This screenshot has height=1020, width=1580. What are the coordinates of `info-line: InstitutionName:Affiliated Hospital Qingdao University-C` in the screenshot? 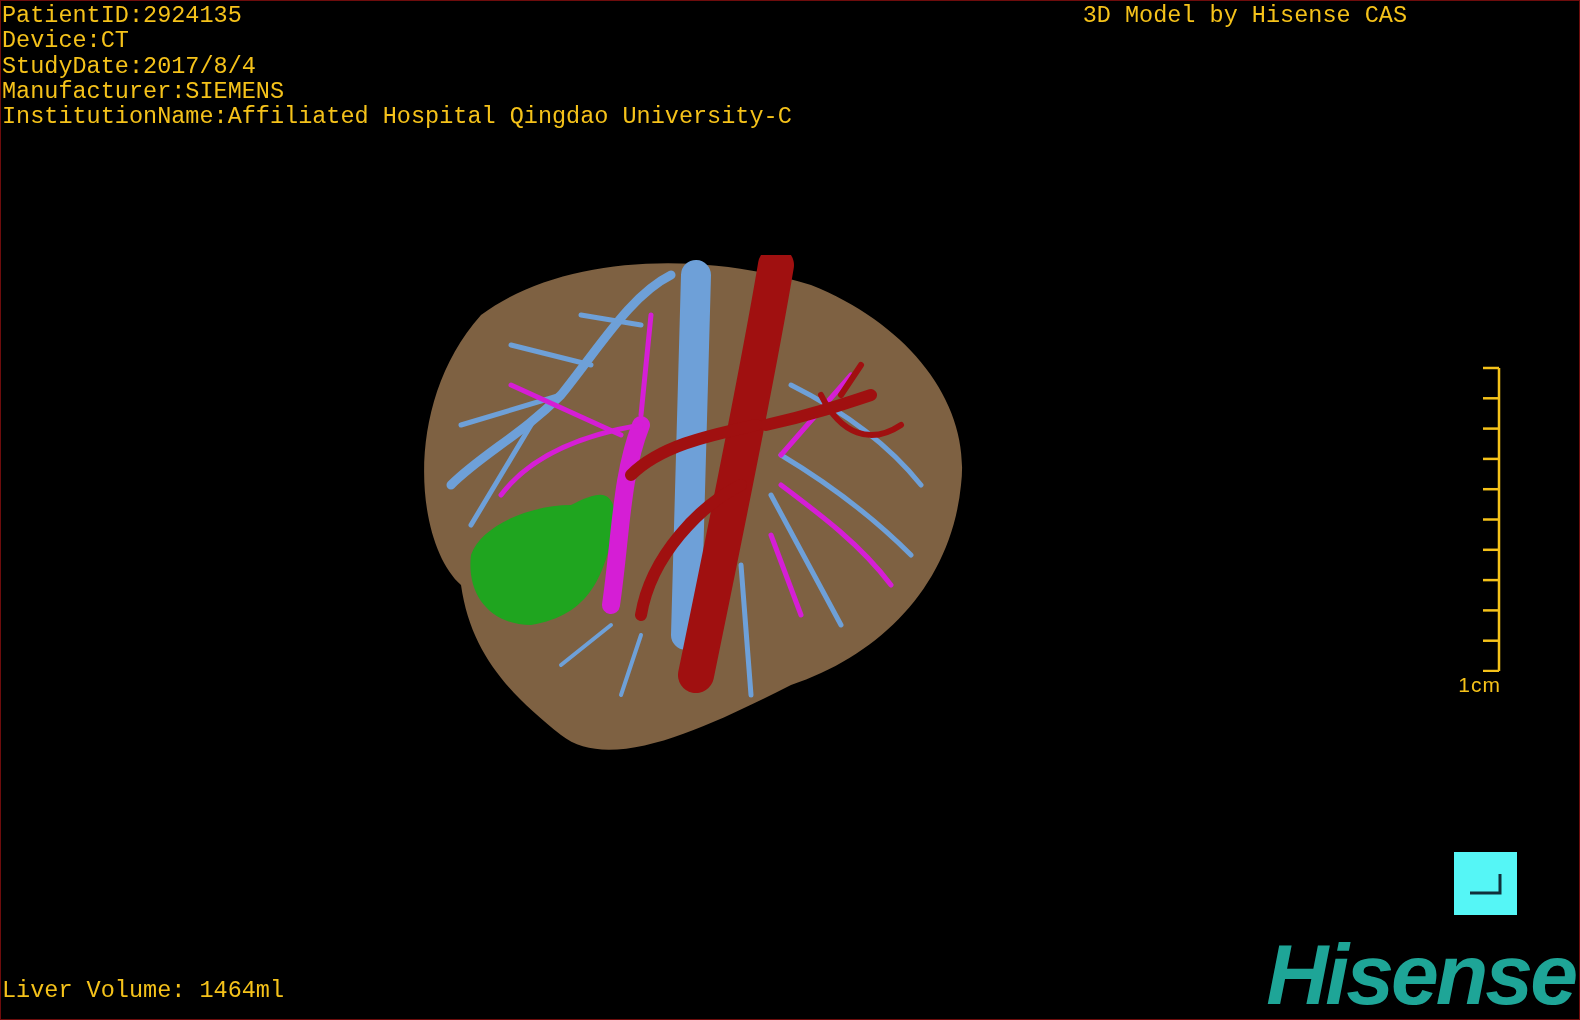 It's located at (397, 117).